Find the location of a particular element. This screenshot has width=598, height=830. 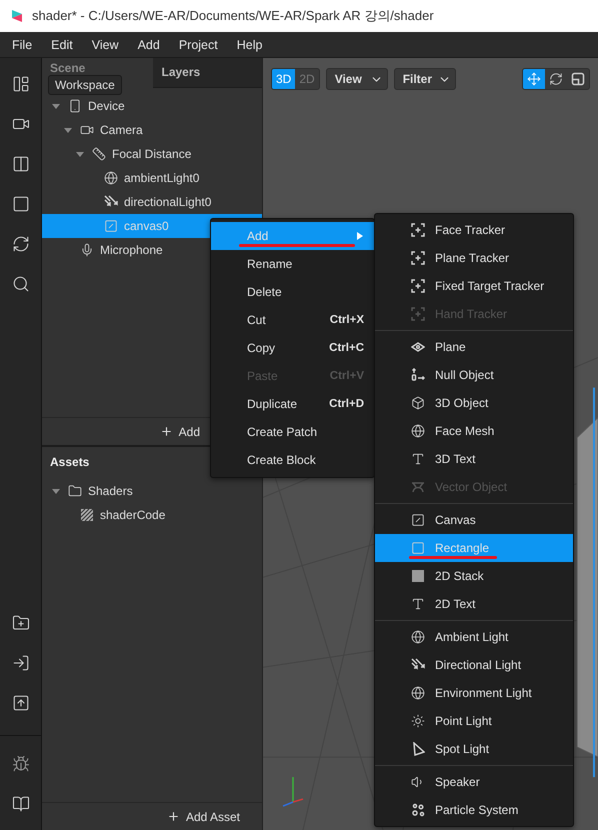

menu-option: Create Patch is located at coordinates (292, 432).